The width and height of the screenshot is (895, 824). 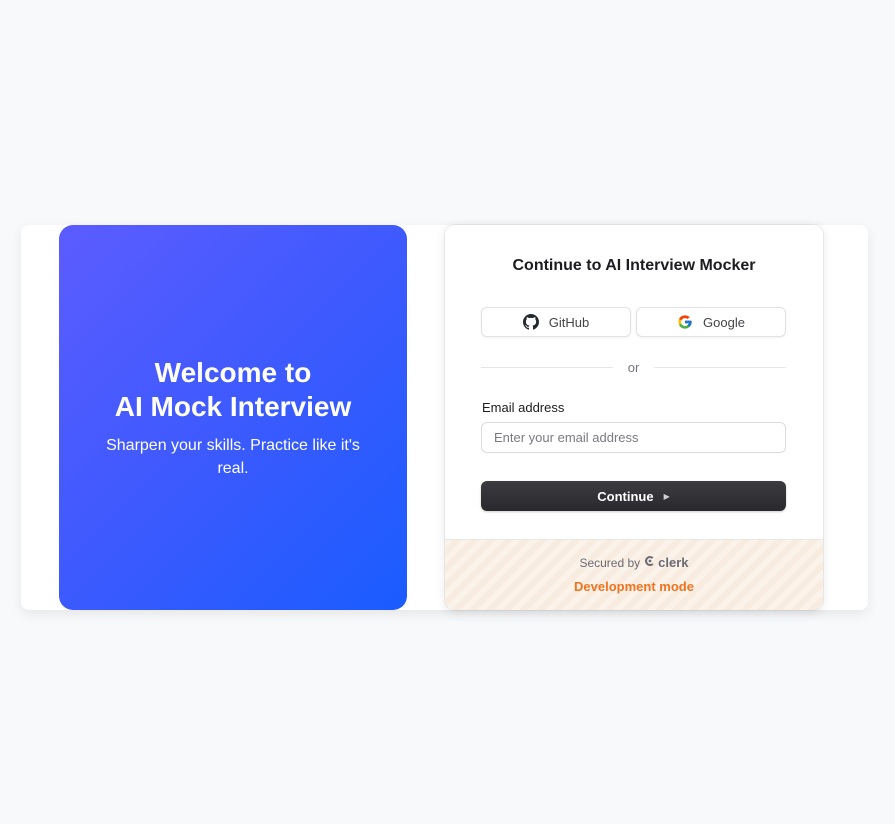 I want to click on divider-text: or, so click(x=633, y=367).